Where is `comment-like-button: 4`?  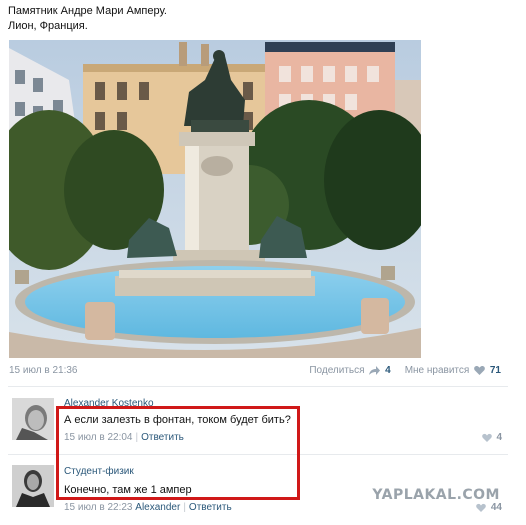
comment-like-button: 4 is located at coordinates (491, 437).